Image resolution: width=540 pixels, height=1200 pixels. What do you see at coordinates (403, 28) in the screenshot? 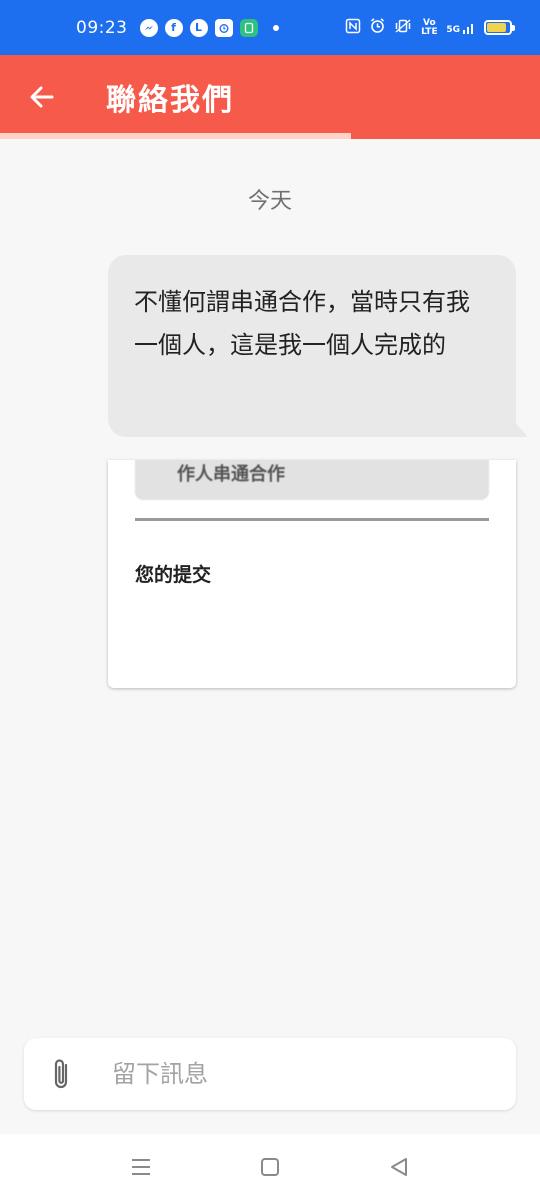
I see `vibrate-icon` at bounding box center [403, 28].